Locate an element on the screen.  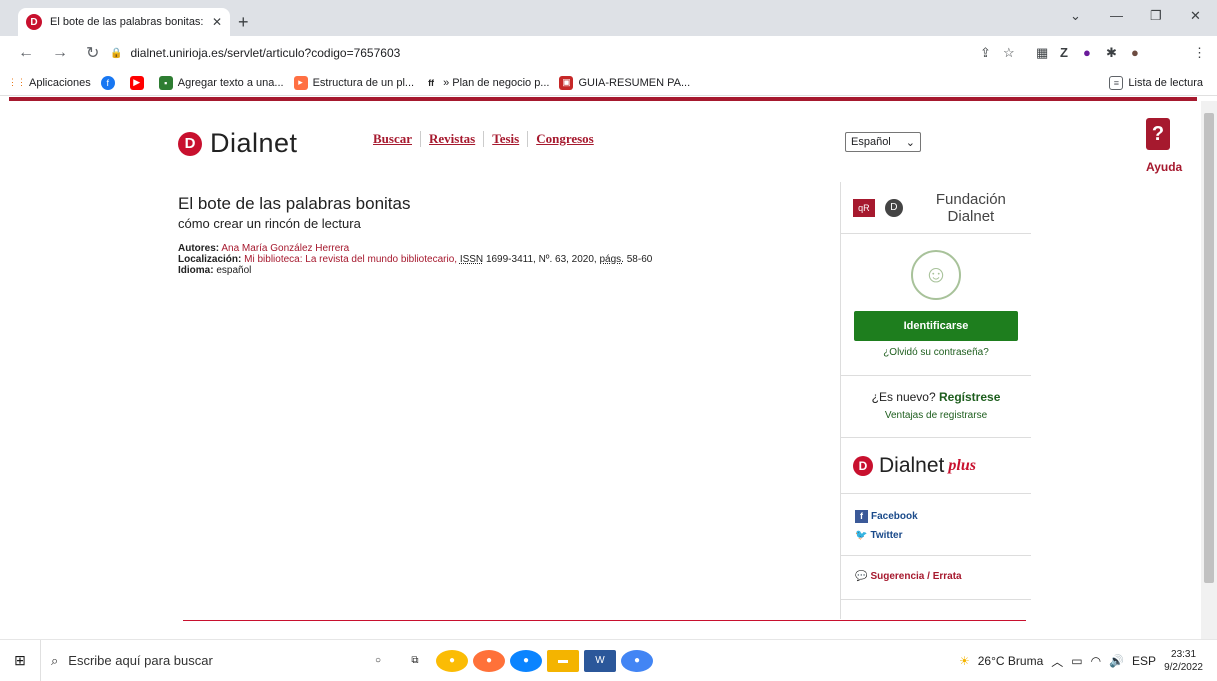
menu-buscar: Buscar is located at coordinates (393, 139).